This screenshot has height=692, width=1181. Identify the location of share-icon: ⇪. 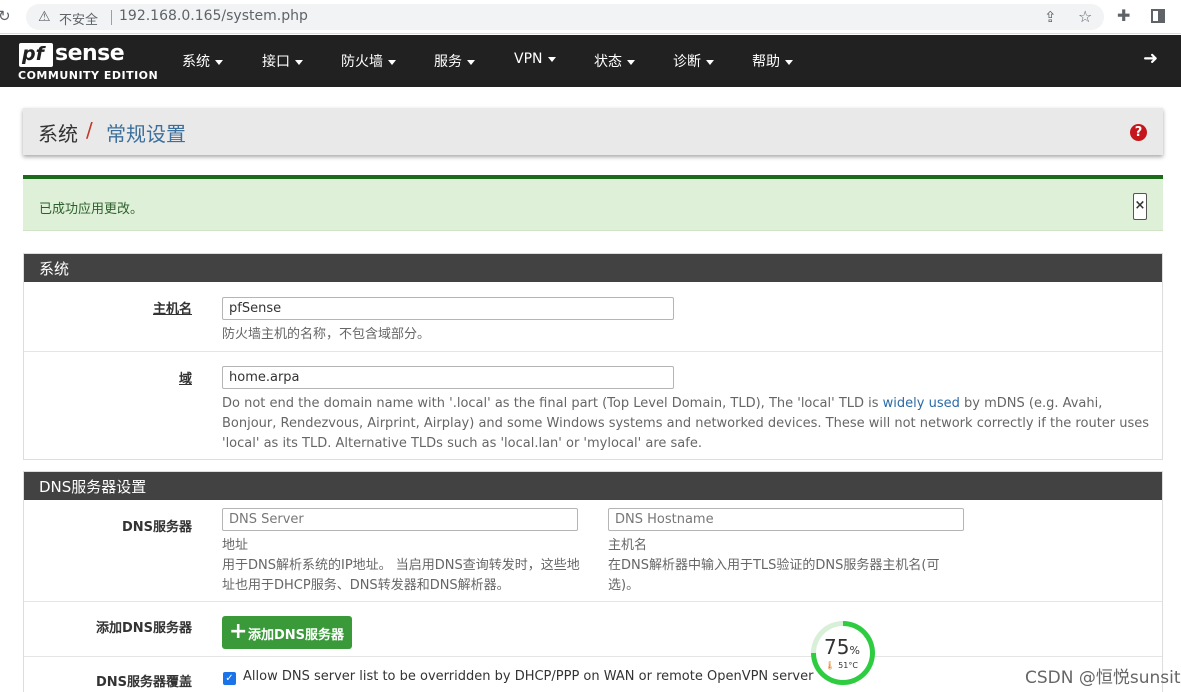
(1050, 17).